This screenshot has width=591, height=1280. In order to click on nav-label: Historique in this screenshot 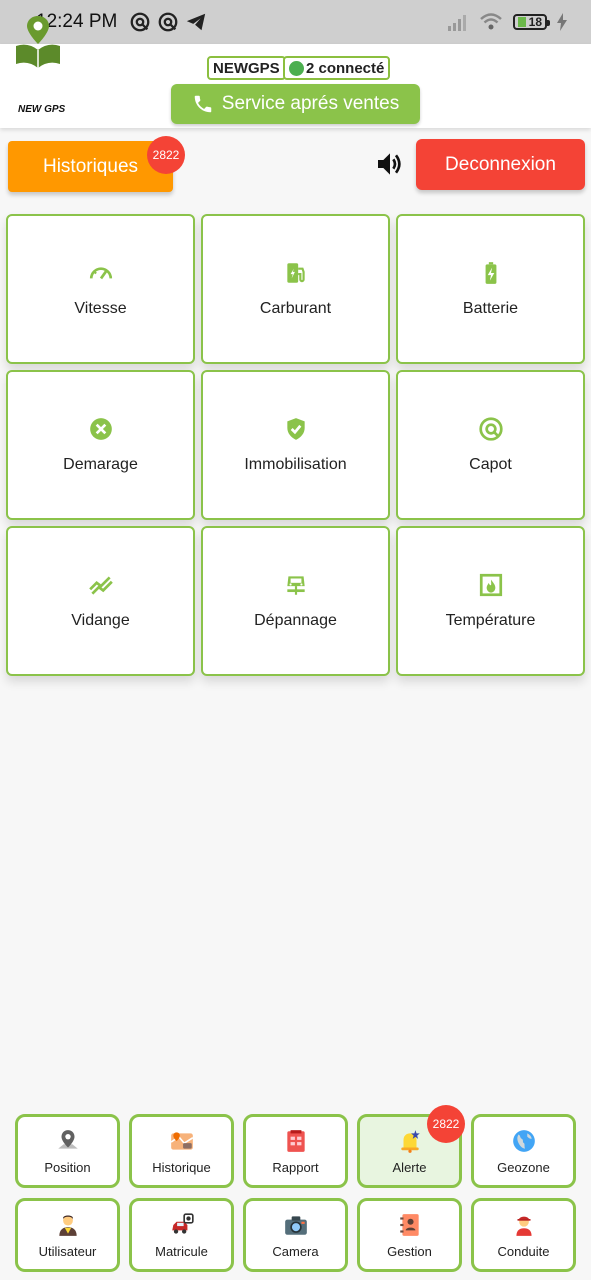, I will do `click(181, 1167)`.